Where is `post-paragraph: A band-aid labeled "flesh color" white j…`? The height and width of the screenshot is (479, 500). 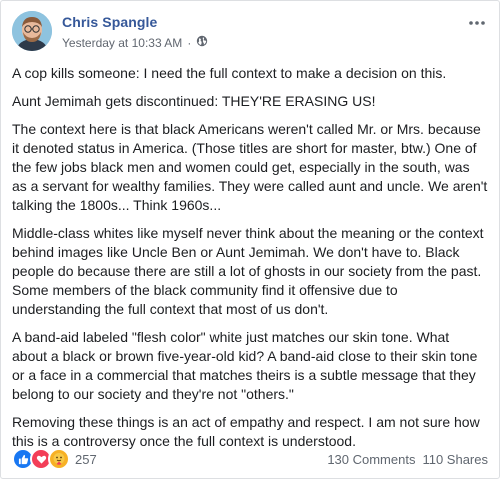
post-paragraph: A band-aid labeled "flesh color" white j… is located at coordinates (245, 365).